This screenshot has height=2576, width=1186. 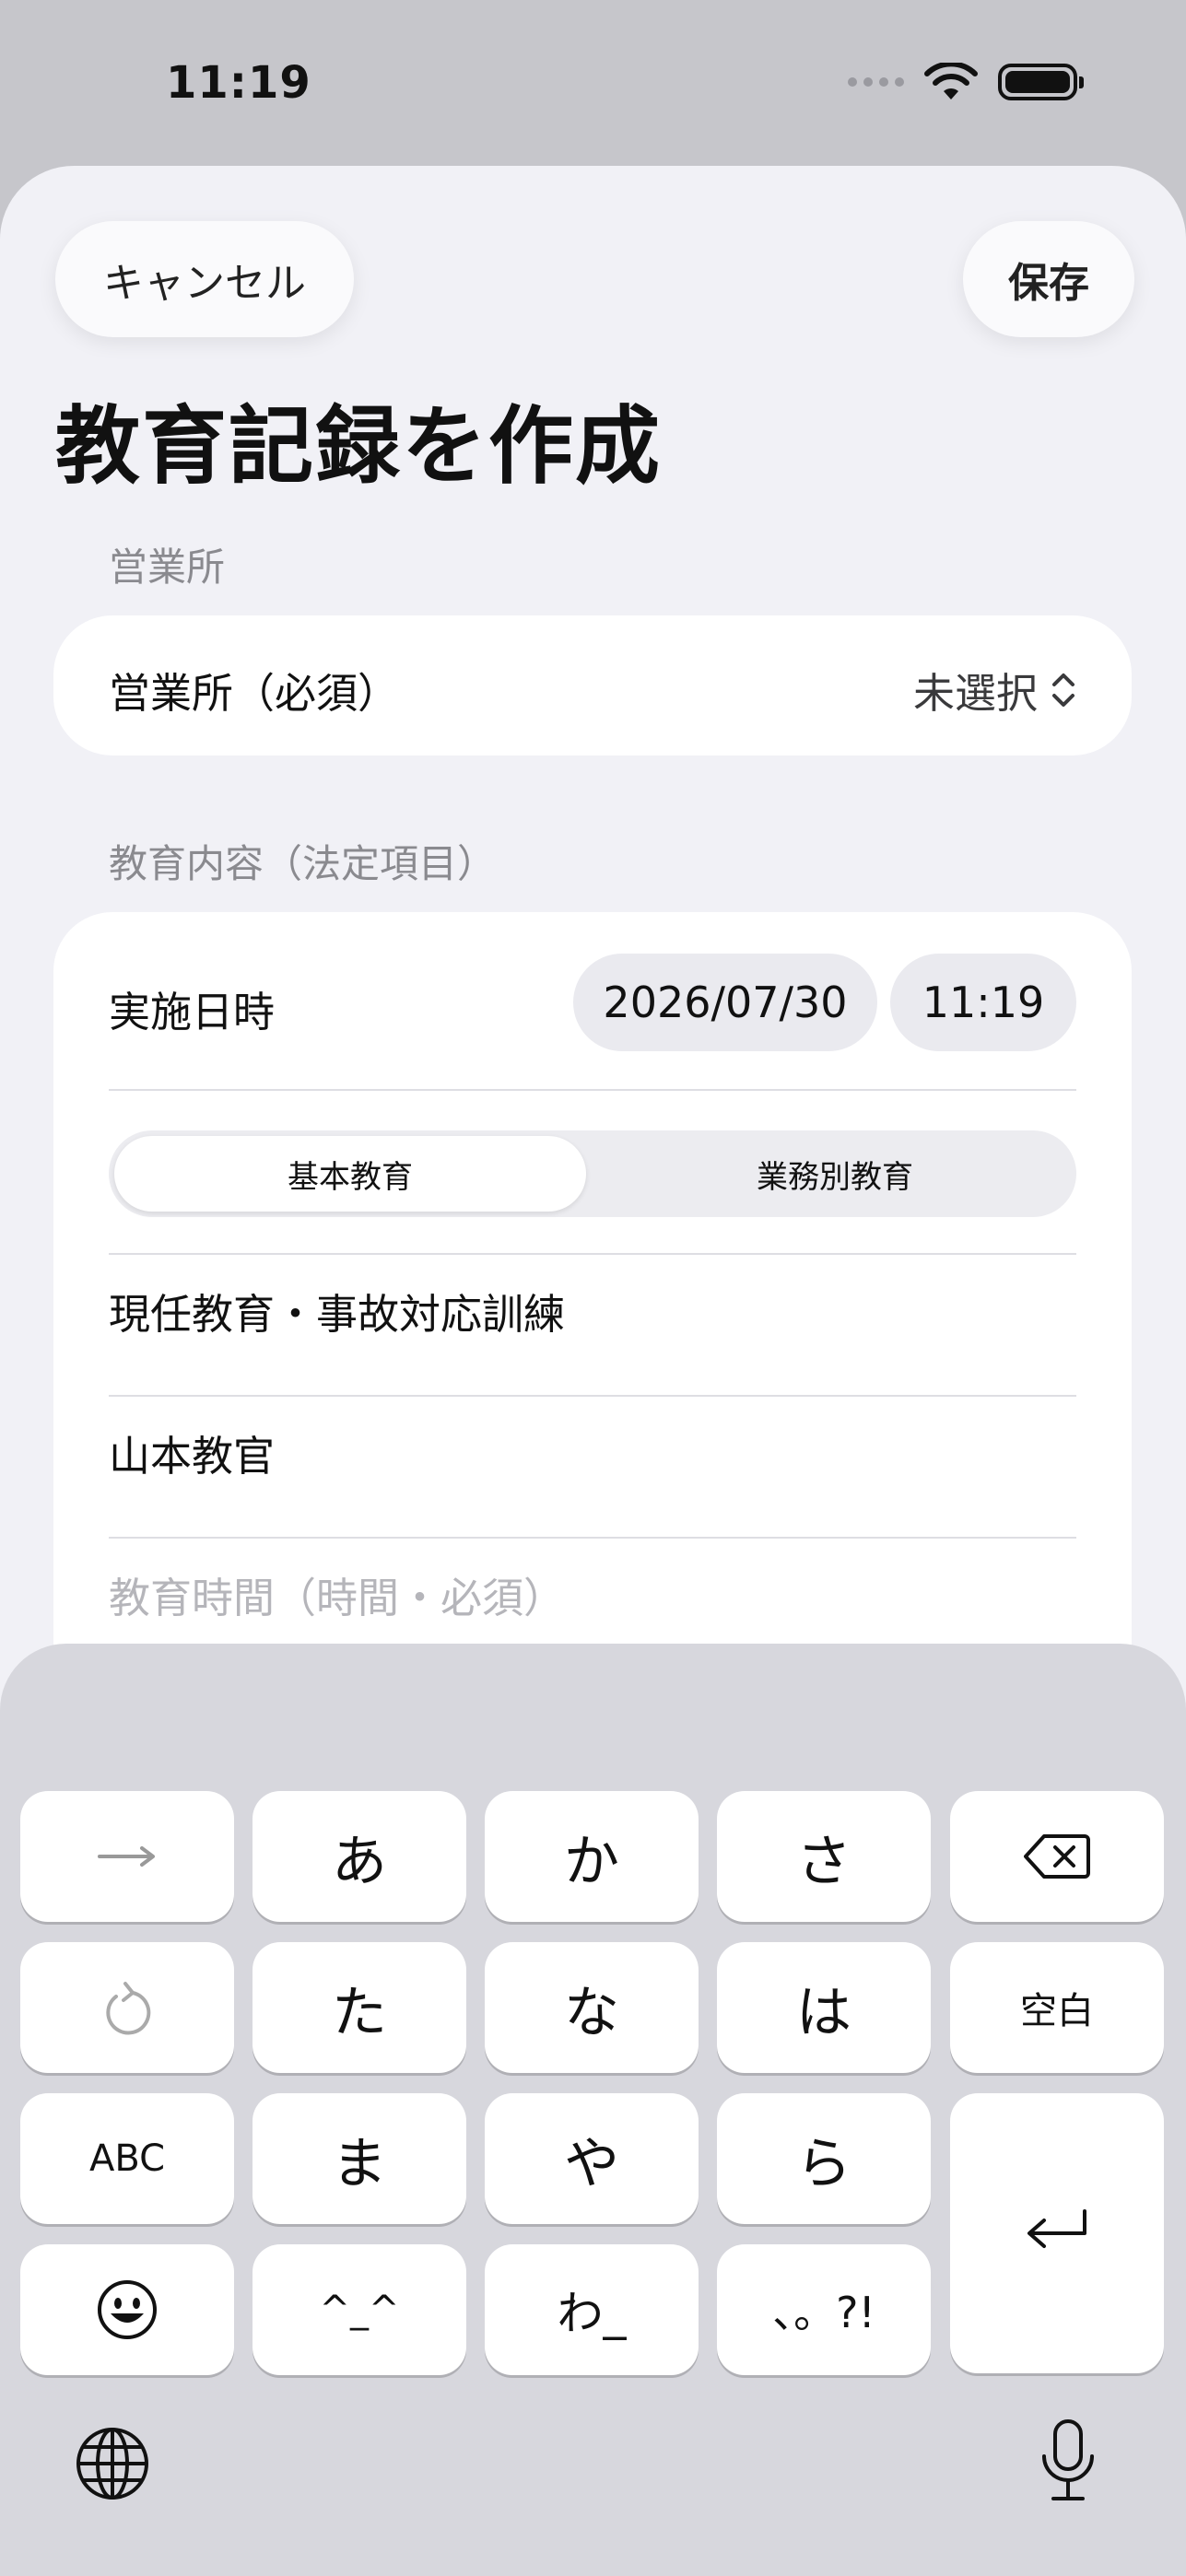 I want to click on emoji-icon, so click(x=127, y=2309).